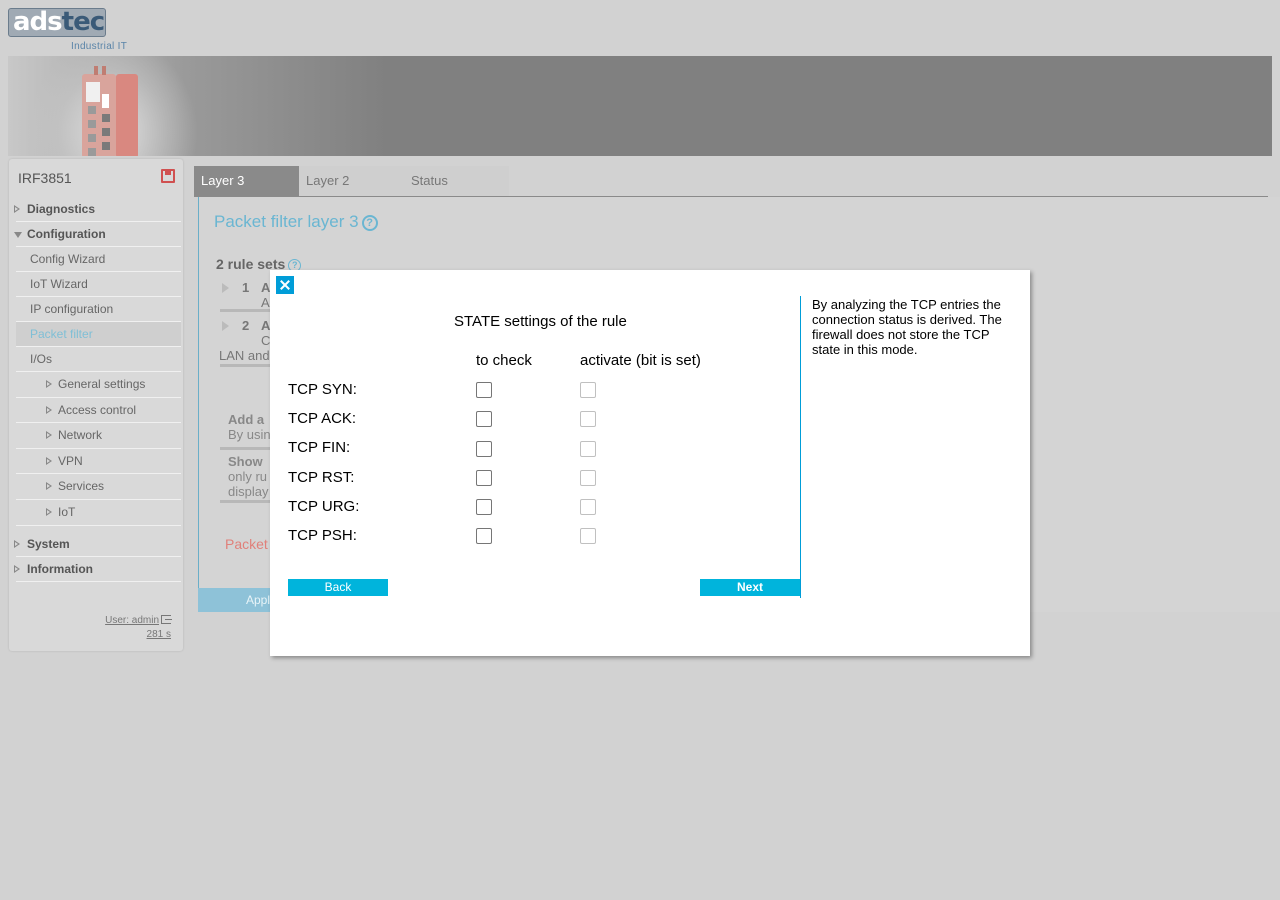 This screenshot has height=900, width=1280. What do you see at coordinates (484, 507) in the screenshot?
I see `tcp-urg-check-checkbox` at bounding box center [484, 507].